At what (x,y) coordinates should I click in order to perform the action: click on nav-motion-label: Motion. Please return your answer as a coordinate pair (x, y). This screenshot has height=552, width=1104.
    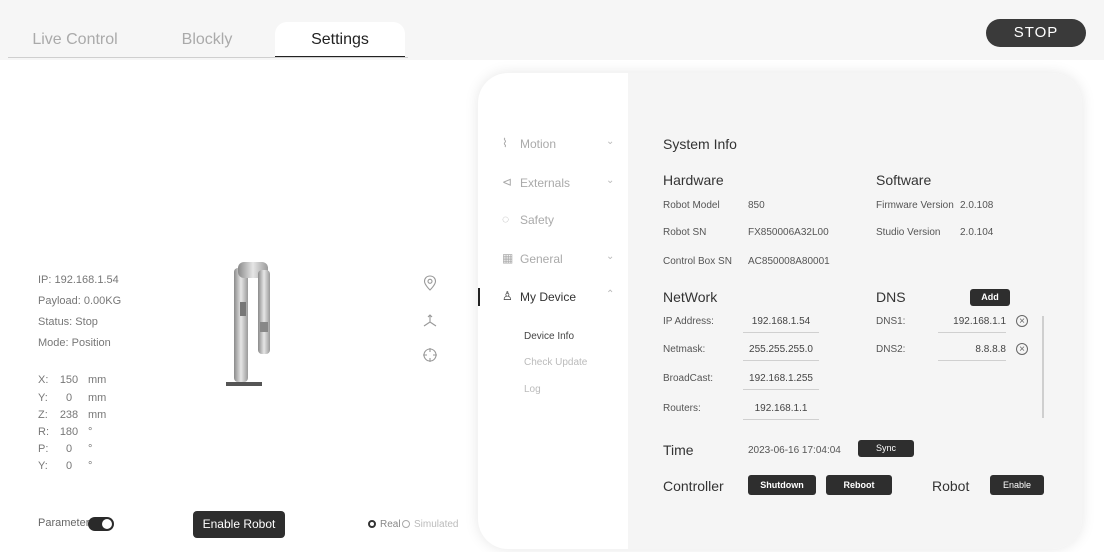
    Looking at the image, I should click on (538, 144).